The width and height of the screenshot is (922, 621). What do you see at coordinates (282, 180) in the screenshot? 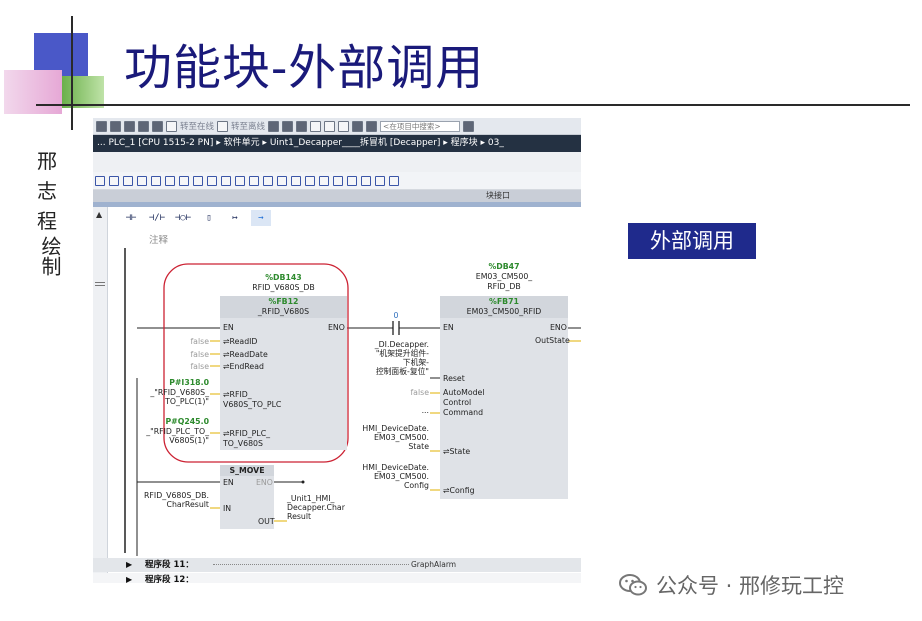
I see `call-structure-icon` at bounding box center [282, 180].